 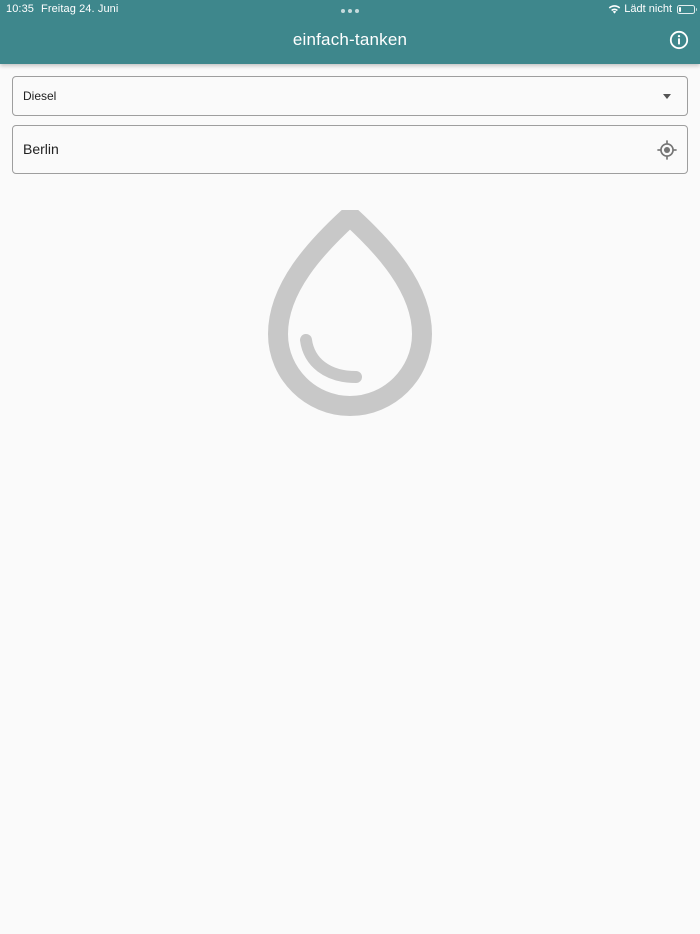 I want to click on status-indicators: Lädt nicht, so click(x=652, y=9).